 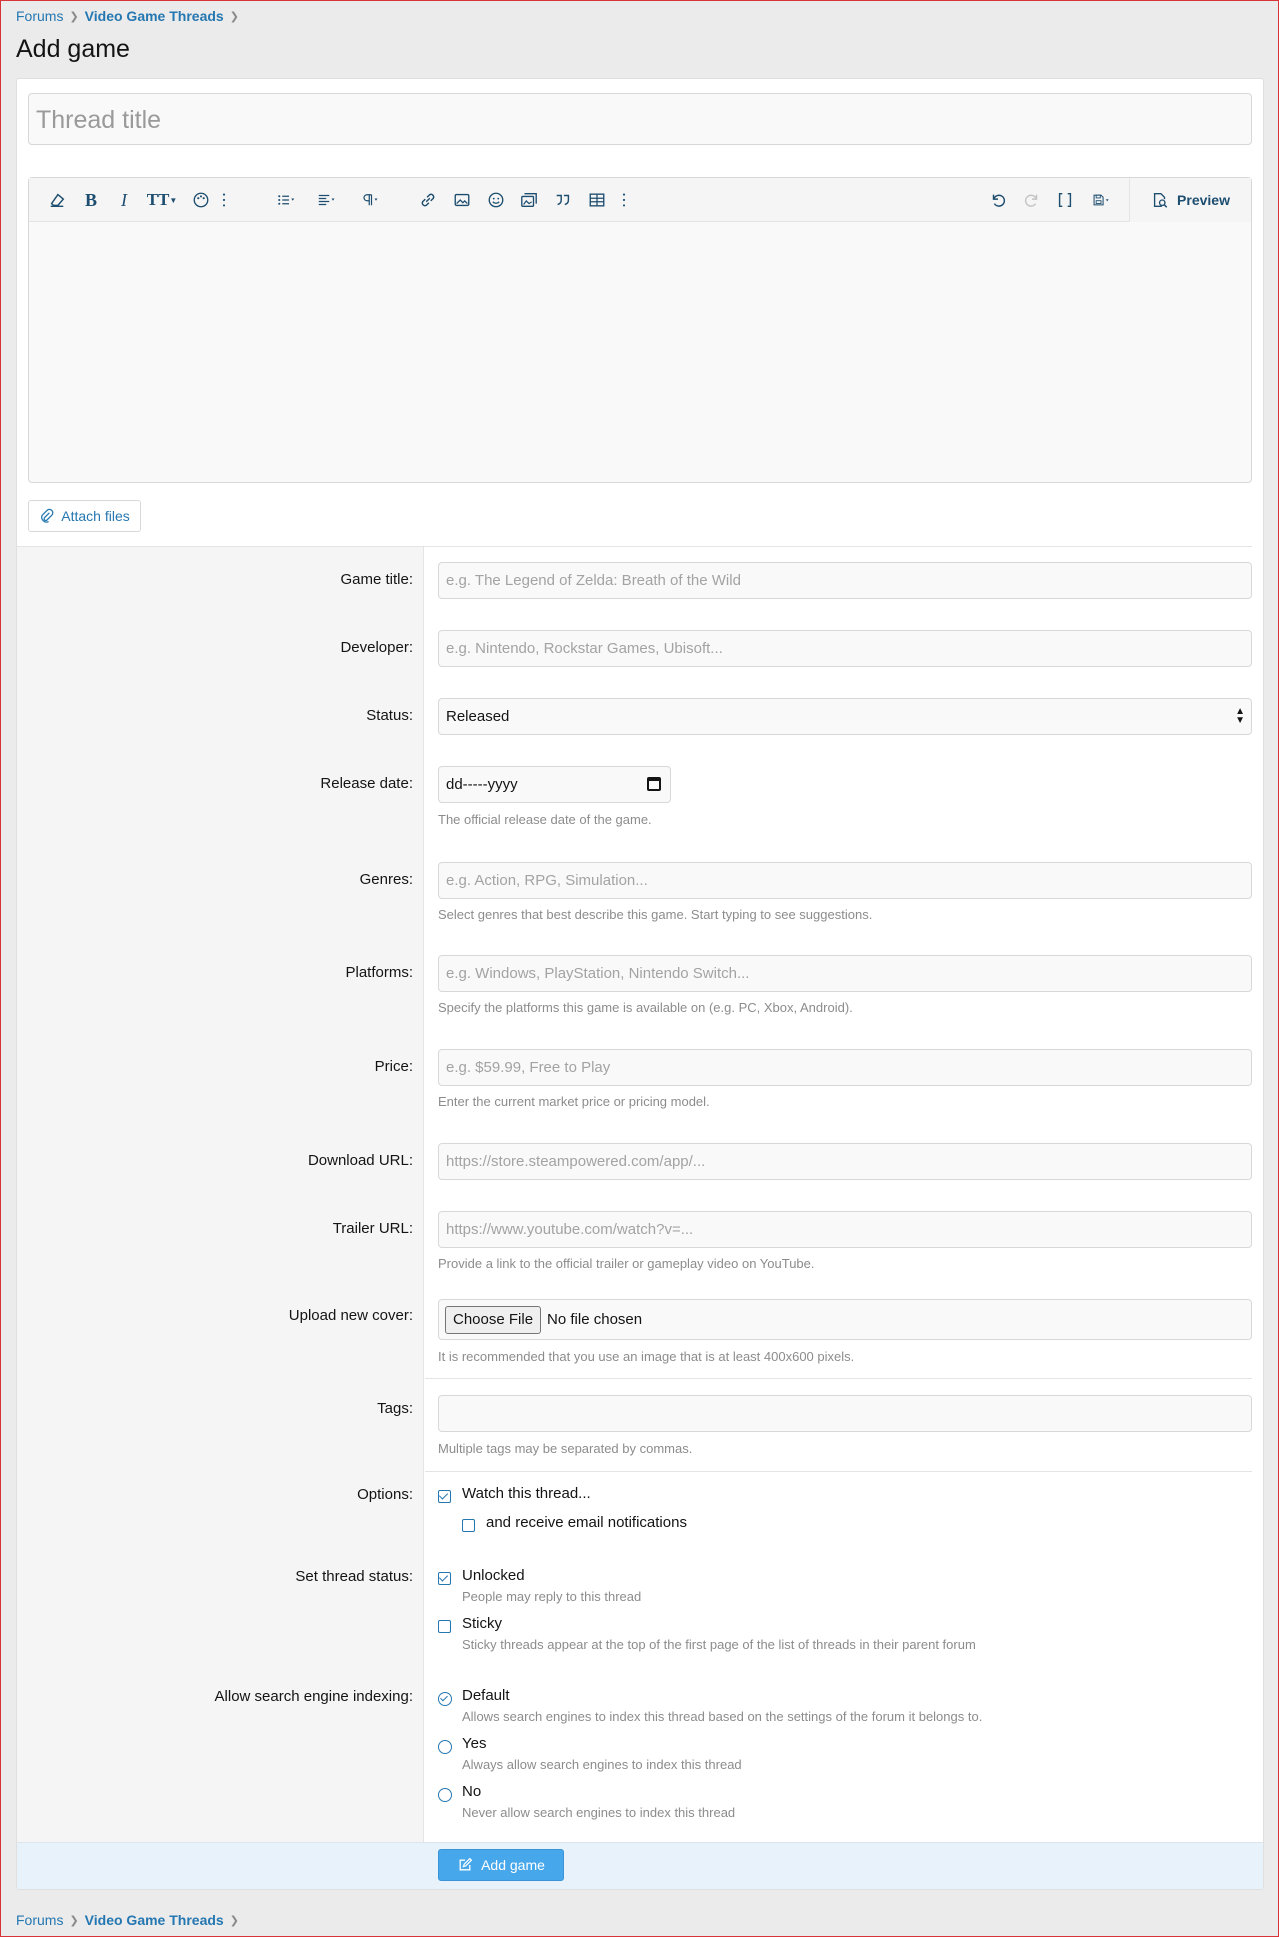 I want to click on developer-label: Developer:, so click(x=376, y=647).